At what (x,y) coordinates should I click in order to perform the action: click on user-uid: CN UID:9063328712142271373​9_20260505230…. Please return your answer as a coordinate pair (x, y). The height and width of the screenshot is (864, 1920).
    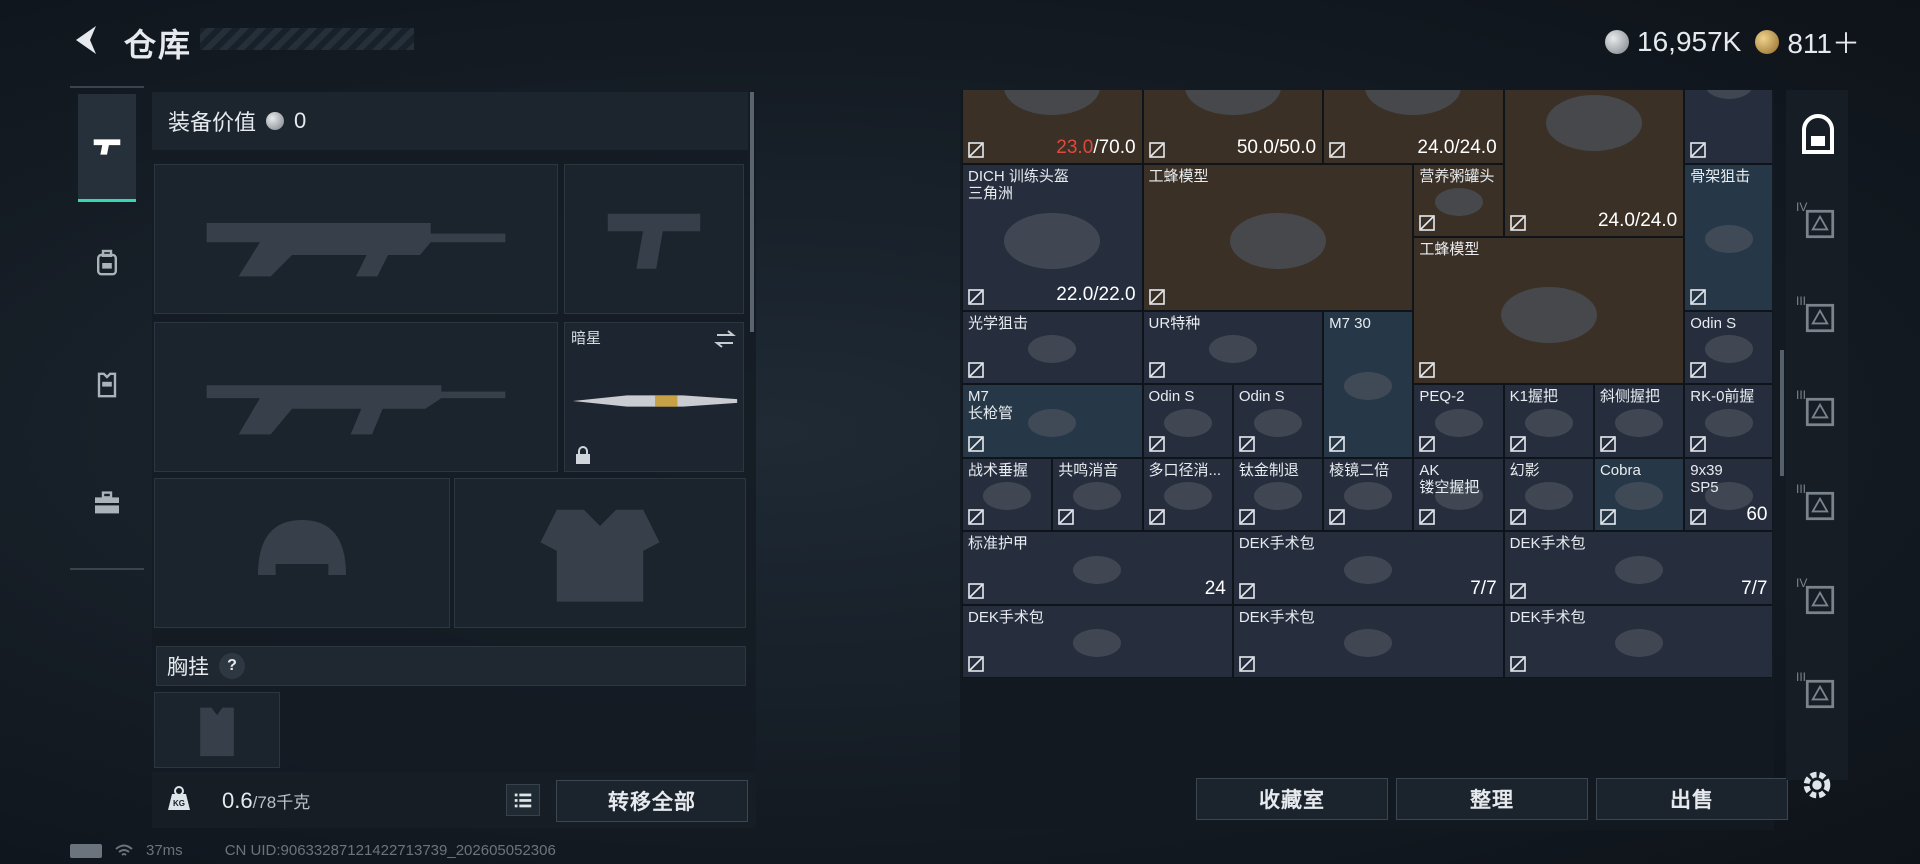
    Looking at the image, I should click on (390, 850).